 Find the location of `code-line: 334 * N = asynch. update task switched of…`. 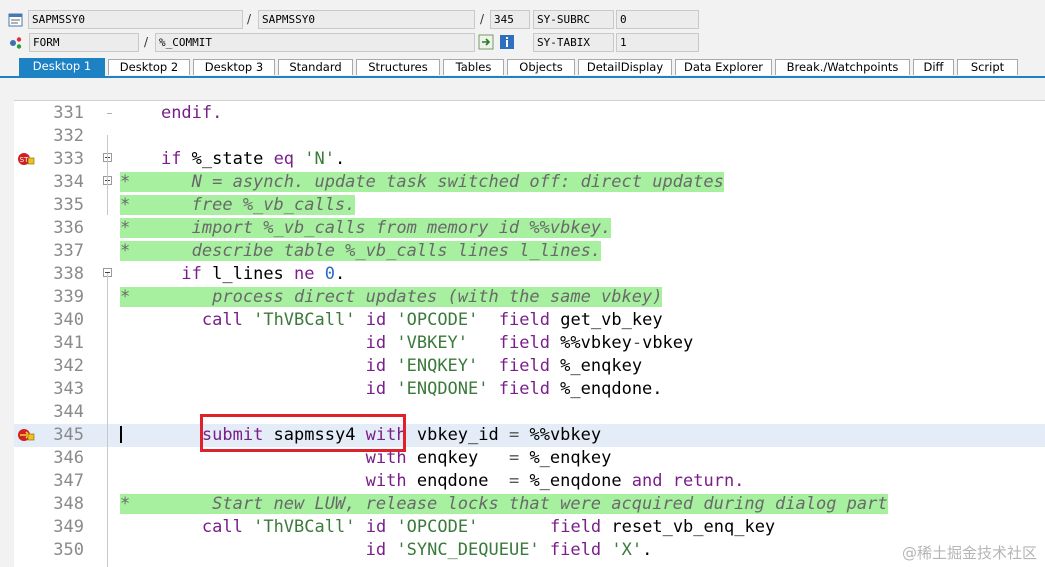

code-line: 334 * N = asynch. update task switched of… is located at coordinates (529, 182).